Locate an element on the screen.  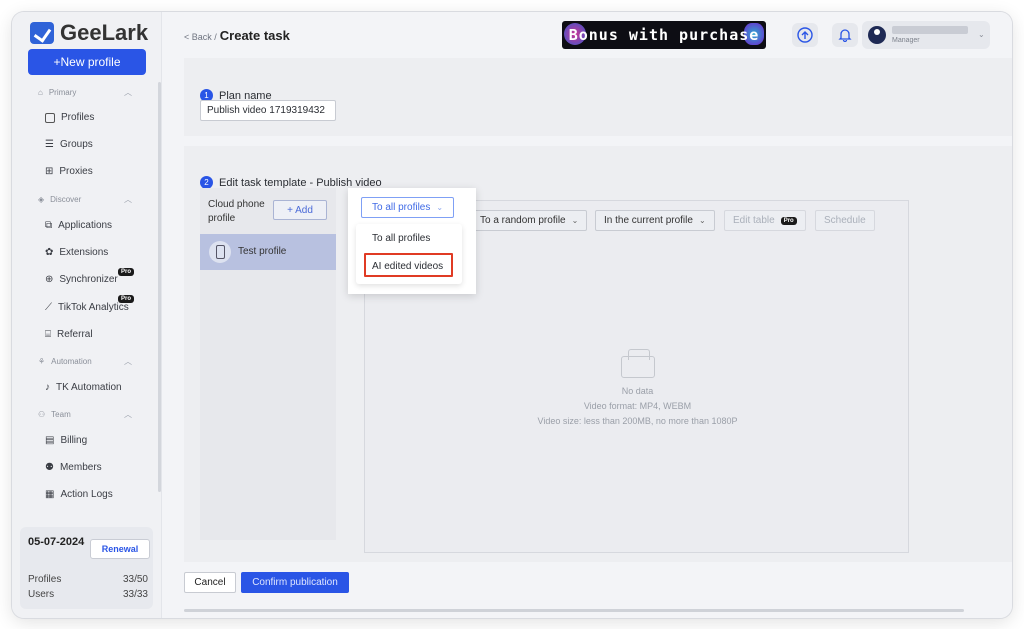
profiles-usage: Profiles 33/50 is located at coordinates (88, 579).